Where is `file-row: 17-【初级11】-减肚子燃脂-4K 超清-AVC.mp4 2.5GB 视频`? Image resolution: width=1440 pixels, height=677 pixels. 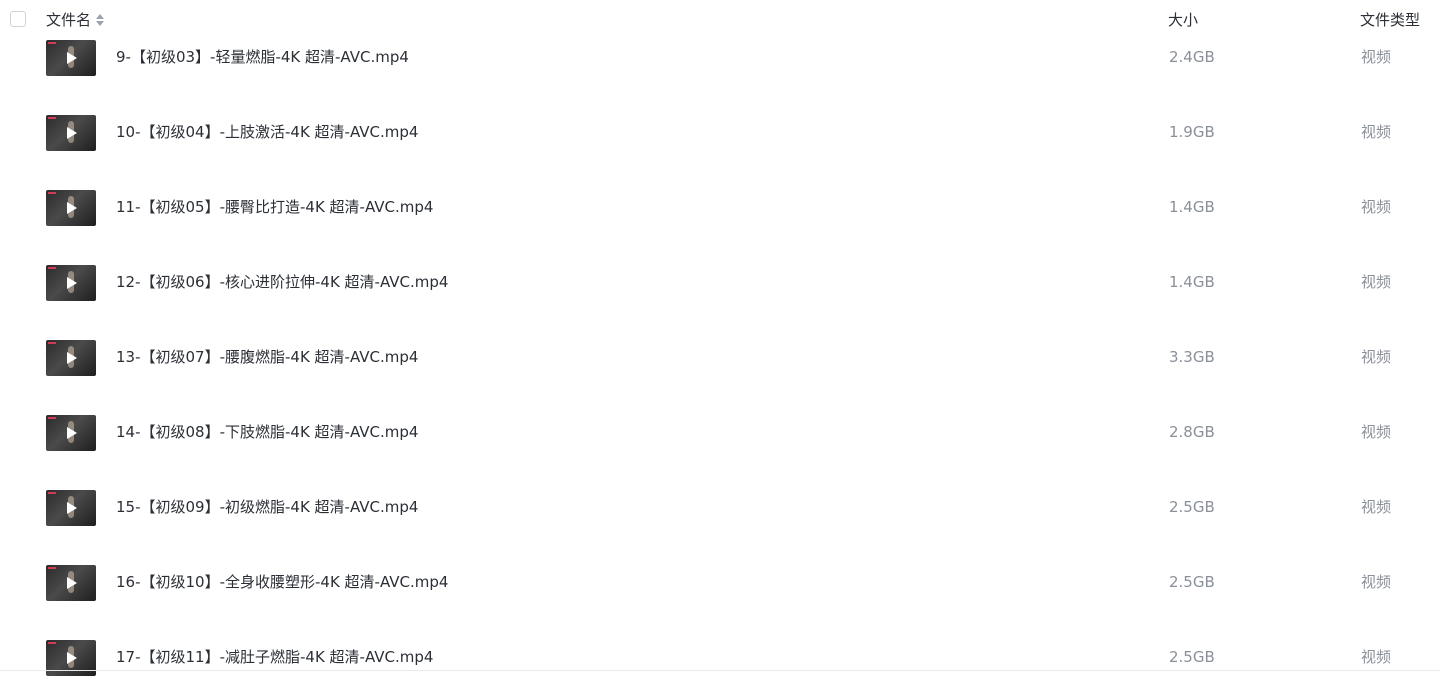 file-row: 17-【初级11】-减肚子燃脂-4K 超清-AVC.mp4 2.5GB 视频 is located at coordinates (720, 648).